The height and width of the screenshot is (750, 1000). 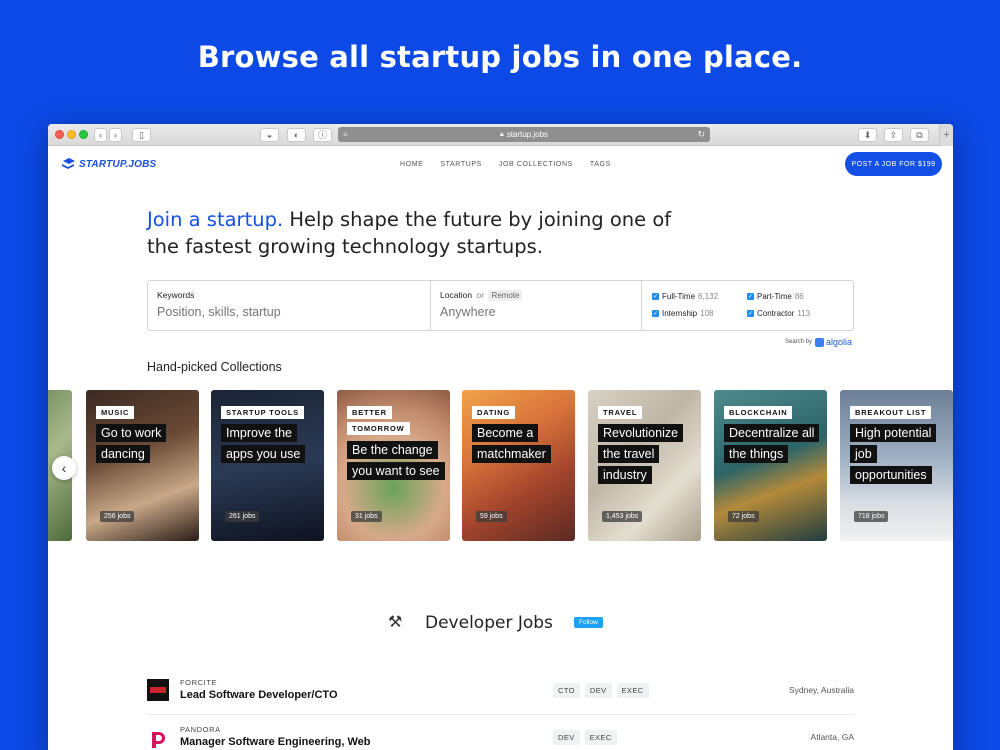 What do you see at coordinates (287, 312) in the screenshot?
I see `keywords-input` at bounding box center [287, 312].